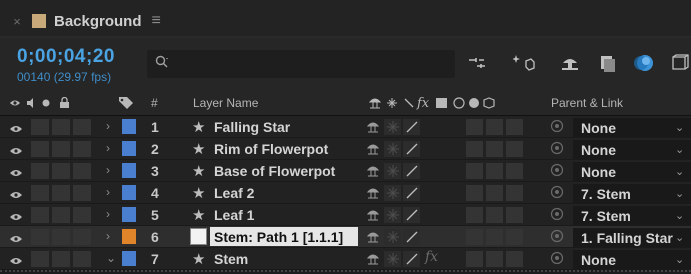 The image size is (691, 274). What do you see at coordinates (431, 259) in the screenshot?
I see `effects-switch-icon: fx` at bounding box center [431, 259].